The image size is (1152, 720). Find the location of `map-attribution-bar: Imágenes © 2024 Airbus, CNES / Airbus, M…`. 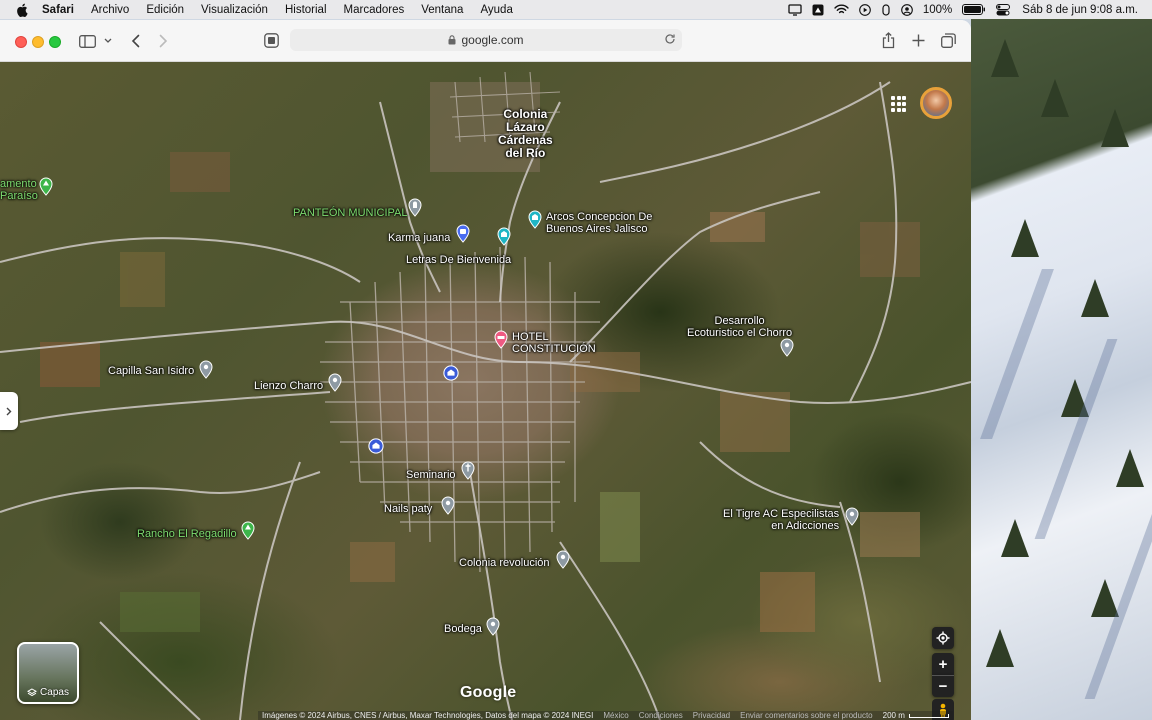

map-attribution-bar: Imágenes © 2024 Airbus, CNES / Airbus, M… is located at coordinates (605, 715).